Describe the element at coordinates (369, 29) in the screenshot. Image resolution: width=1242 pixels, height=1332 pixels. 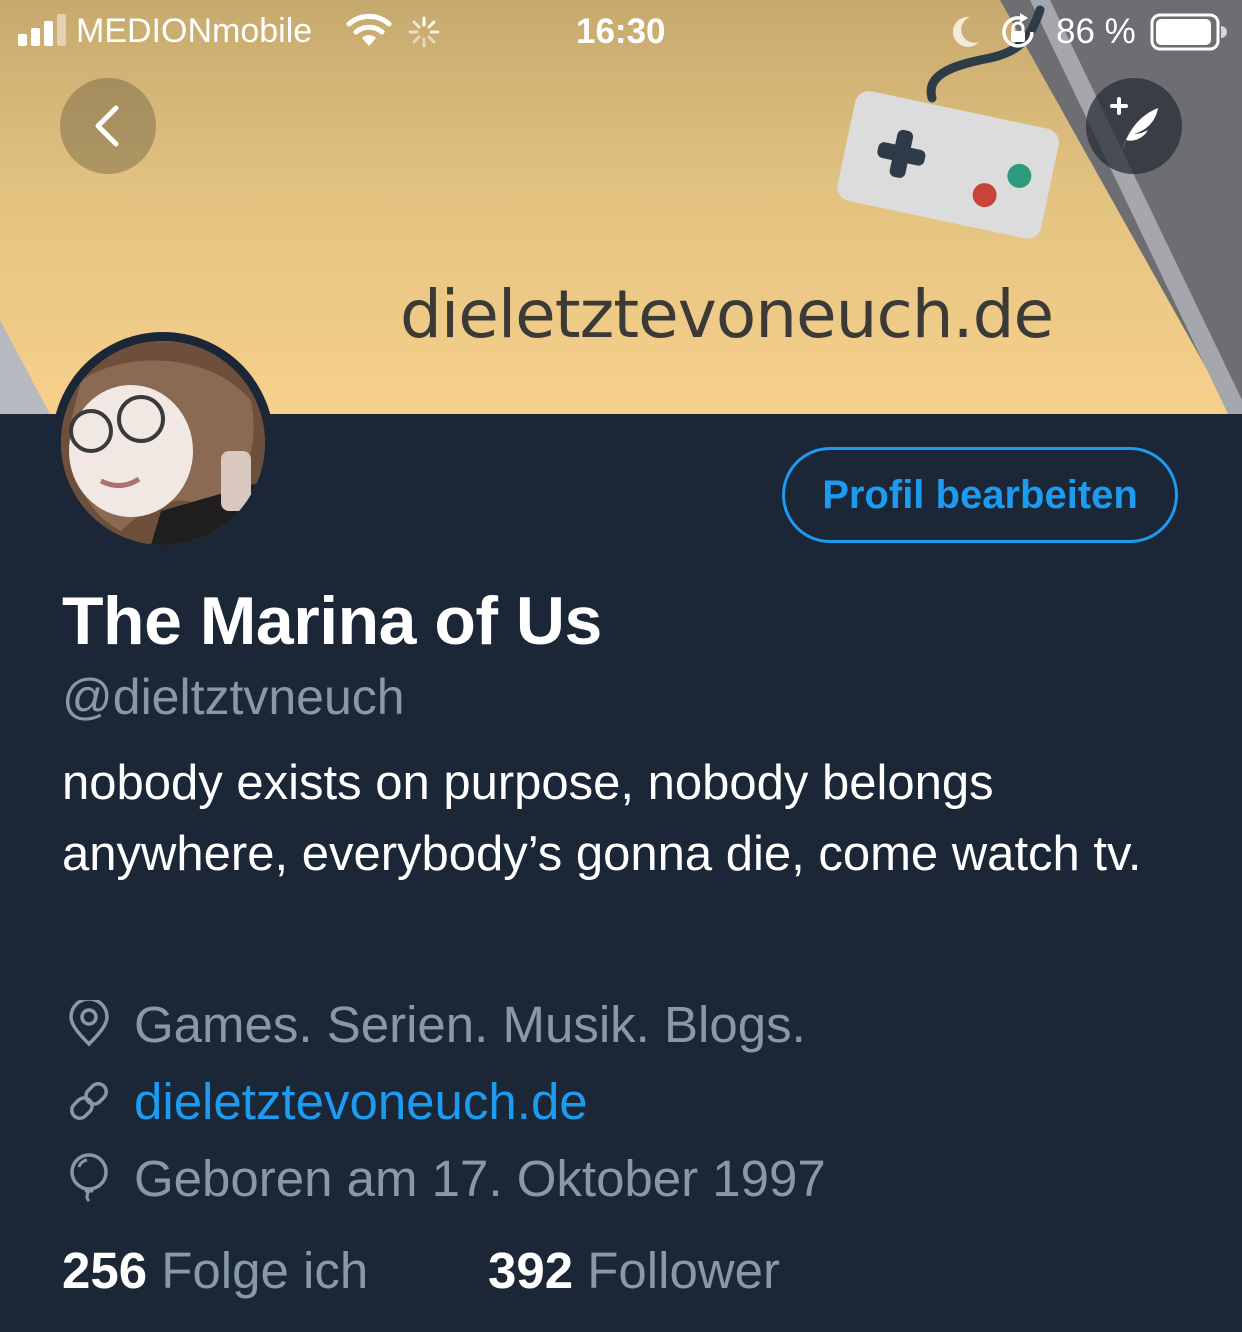
I see `wifi-icon` at that location.